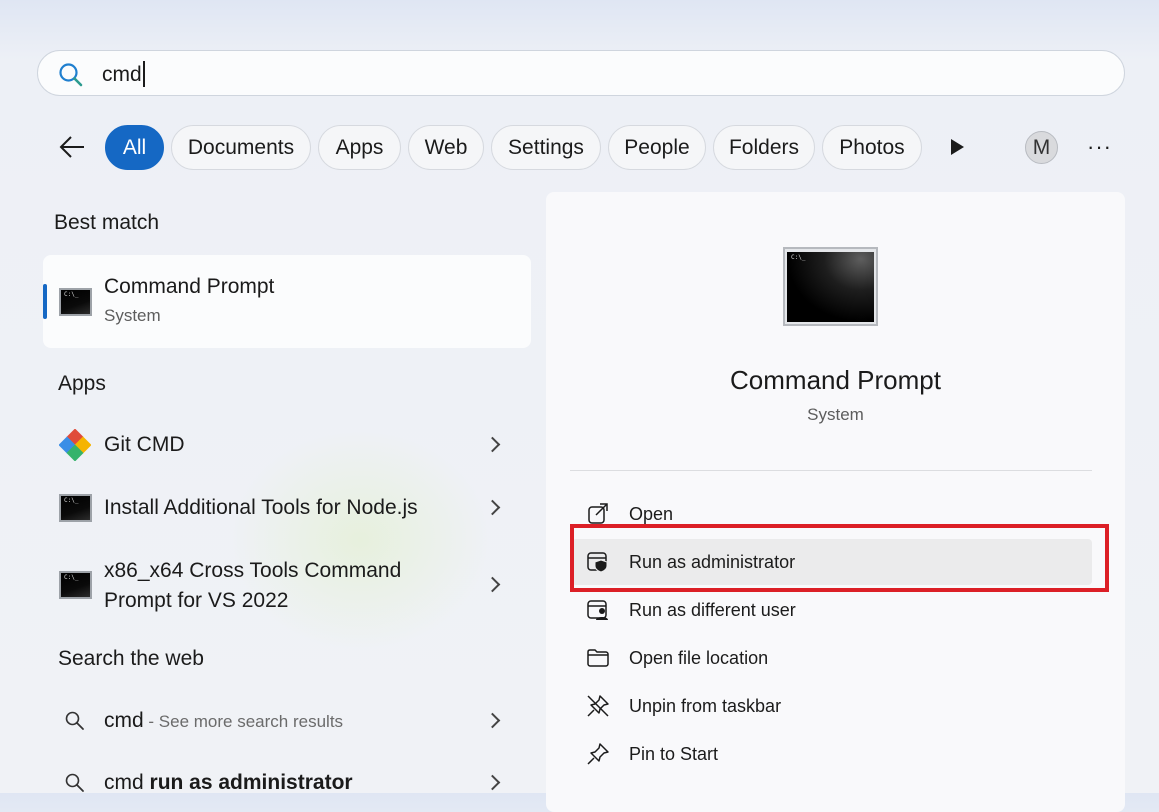  I want to click on filter-all: All, so click(134, 147).